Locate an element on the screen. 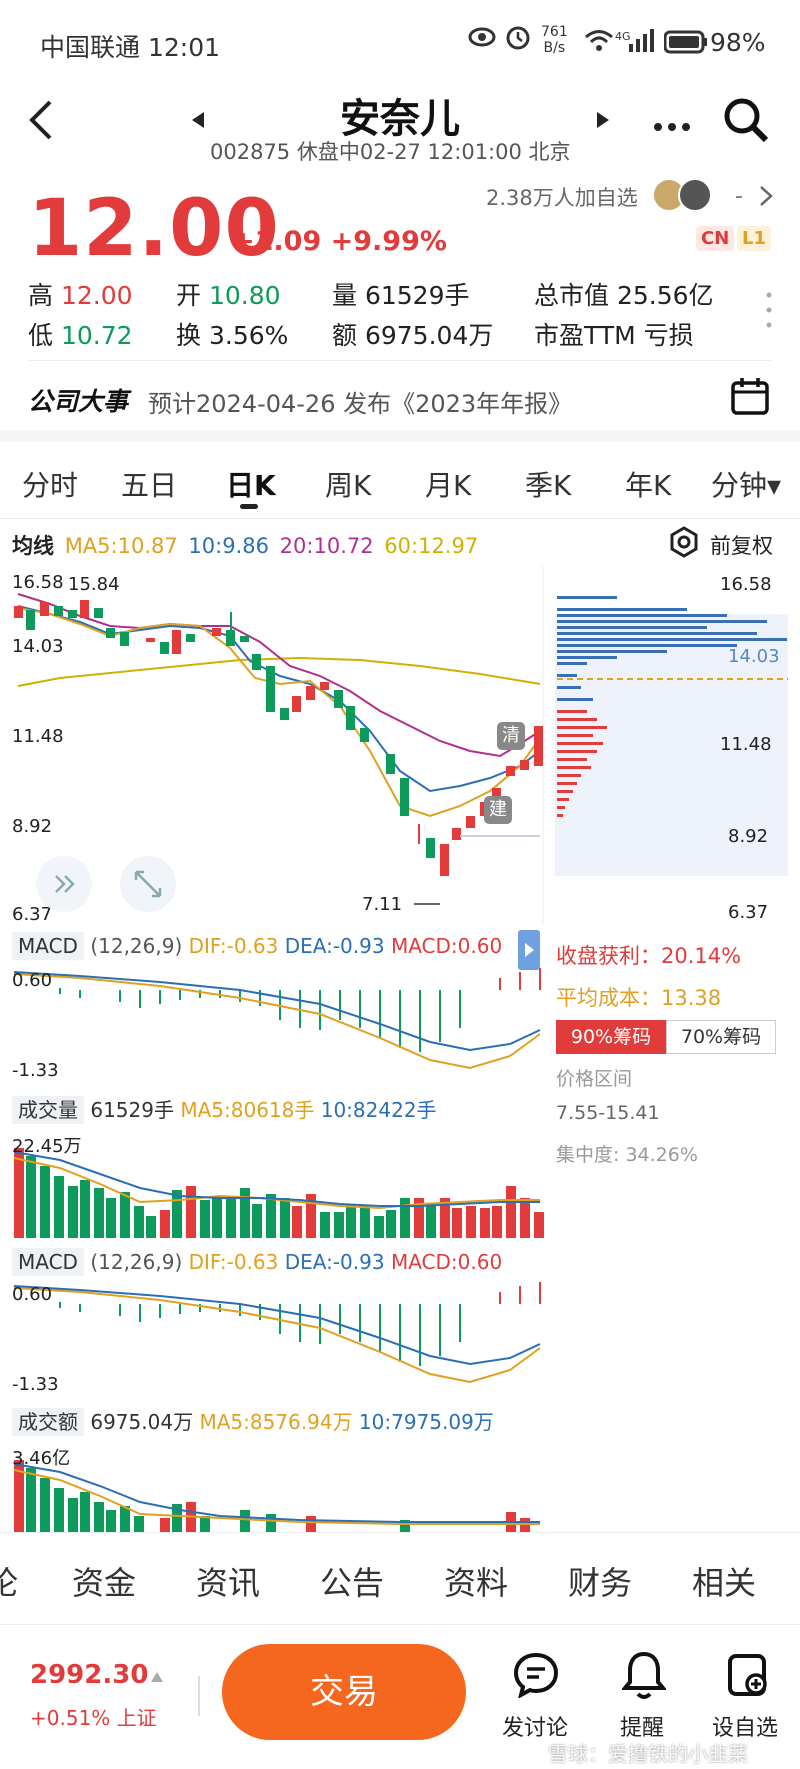  calendar-icon is located at coordinates (750, 398).